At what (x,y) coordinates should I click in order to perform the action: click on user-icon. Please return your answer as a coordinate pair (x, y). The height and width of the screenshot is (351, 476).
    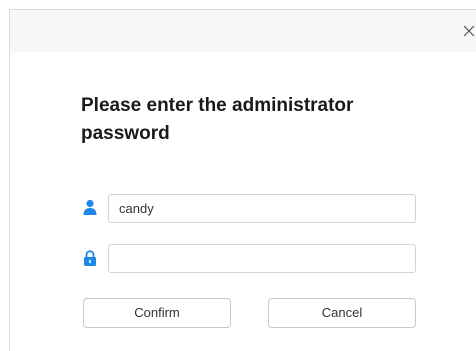
    Looking at the image, I should click on (90, 207).